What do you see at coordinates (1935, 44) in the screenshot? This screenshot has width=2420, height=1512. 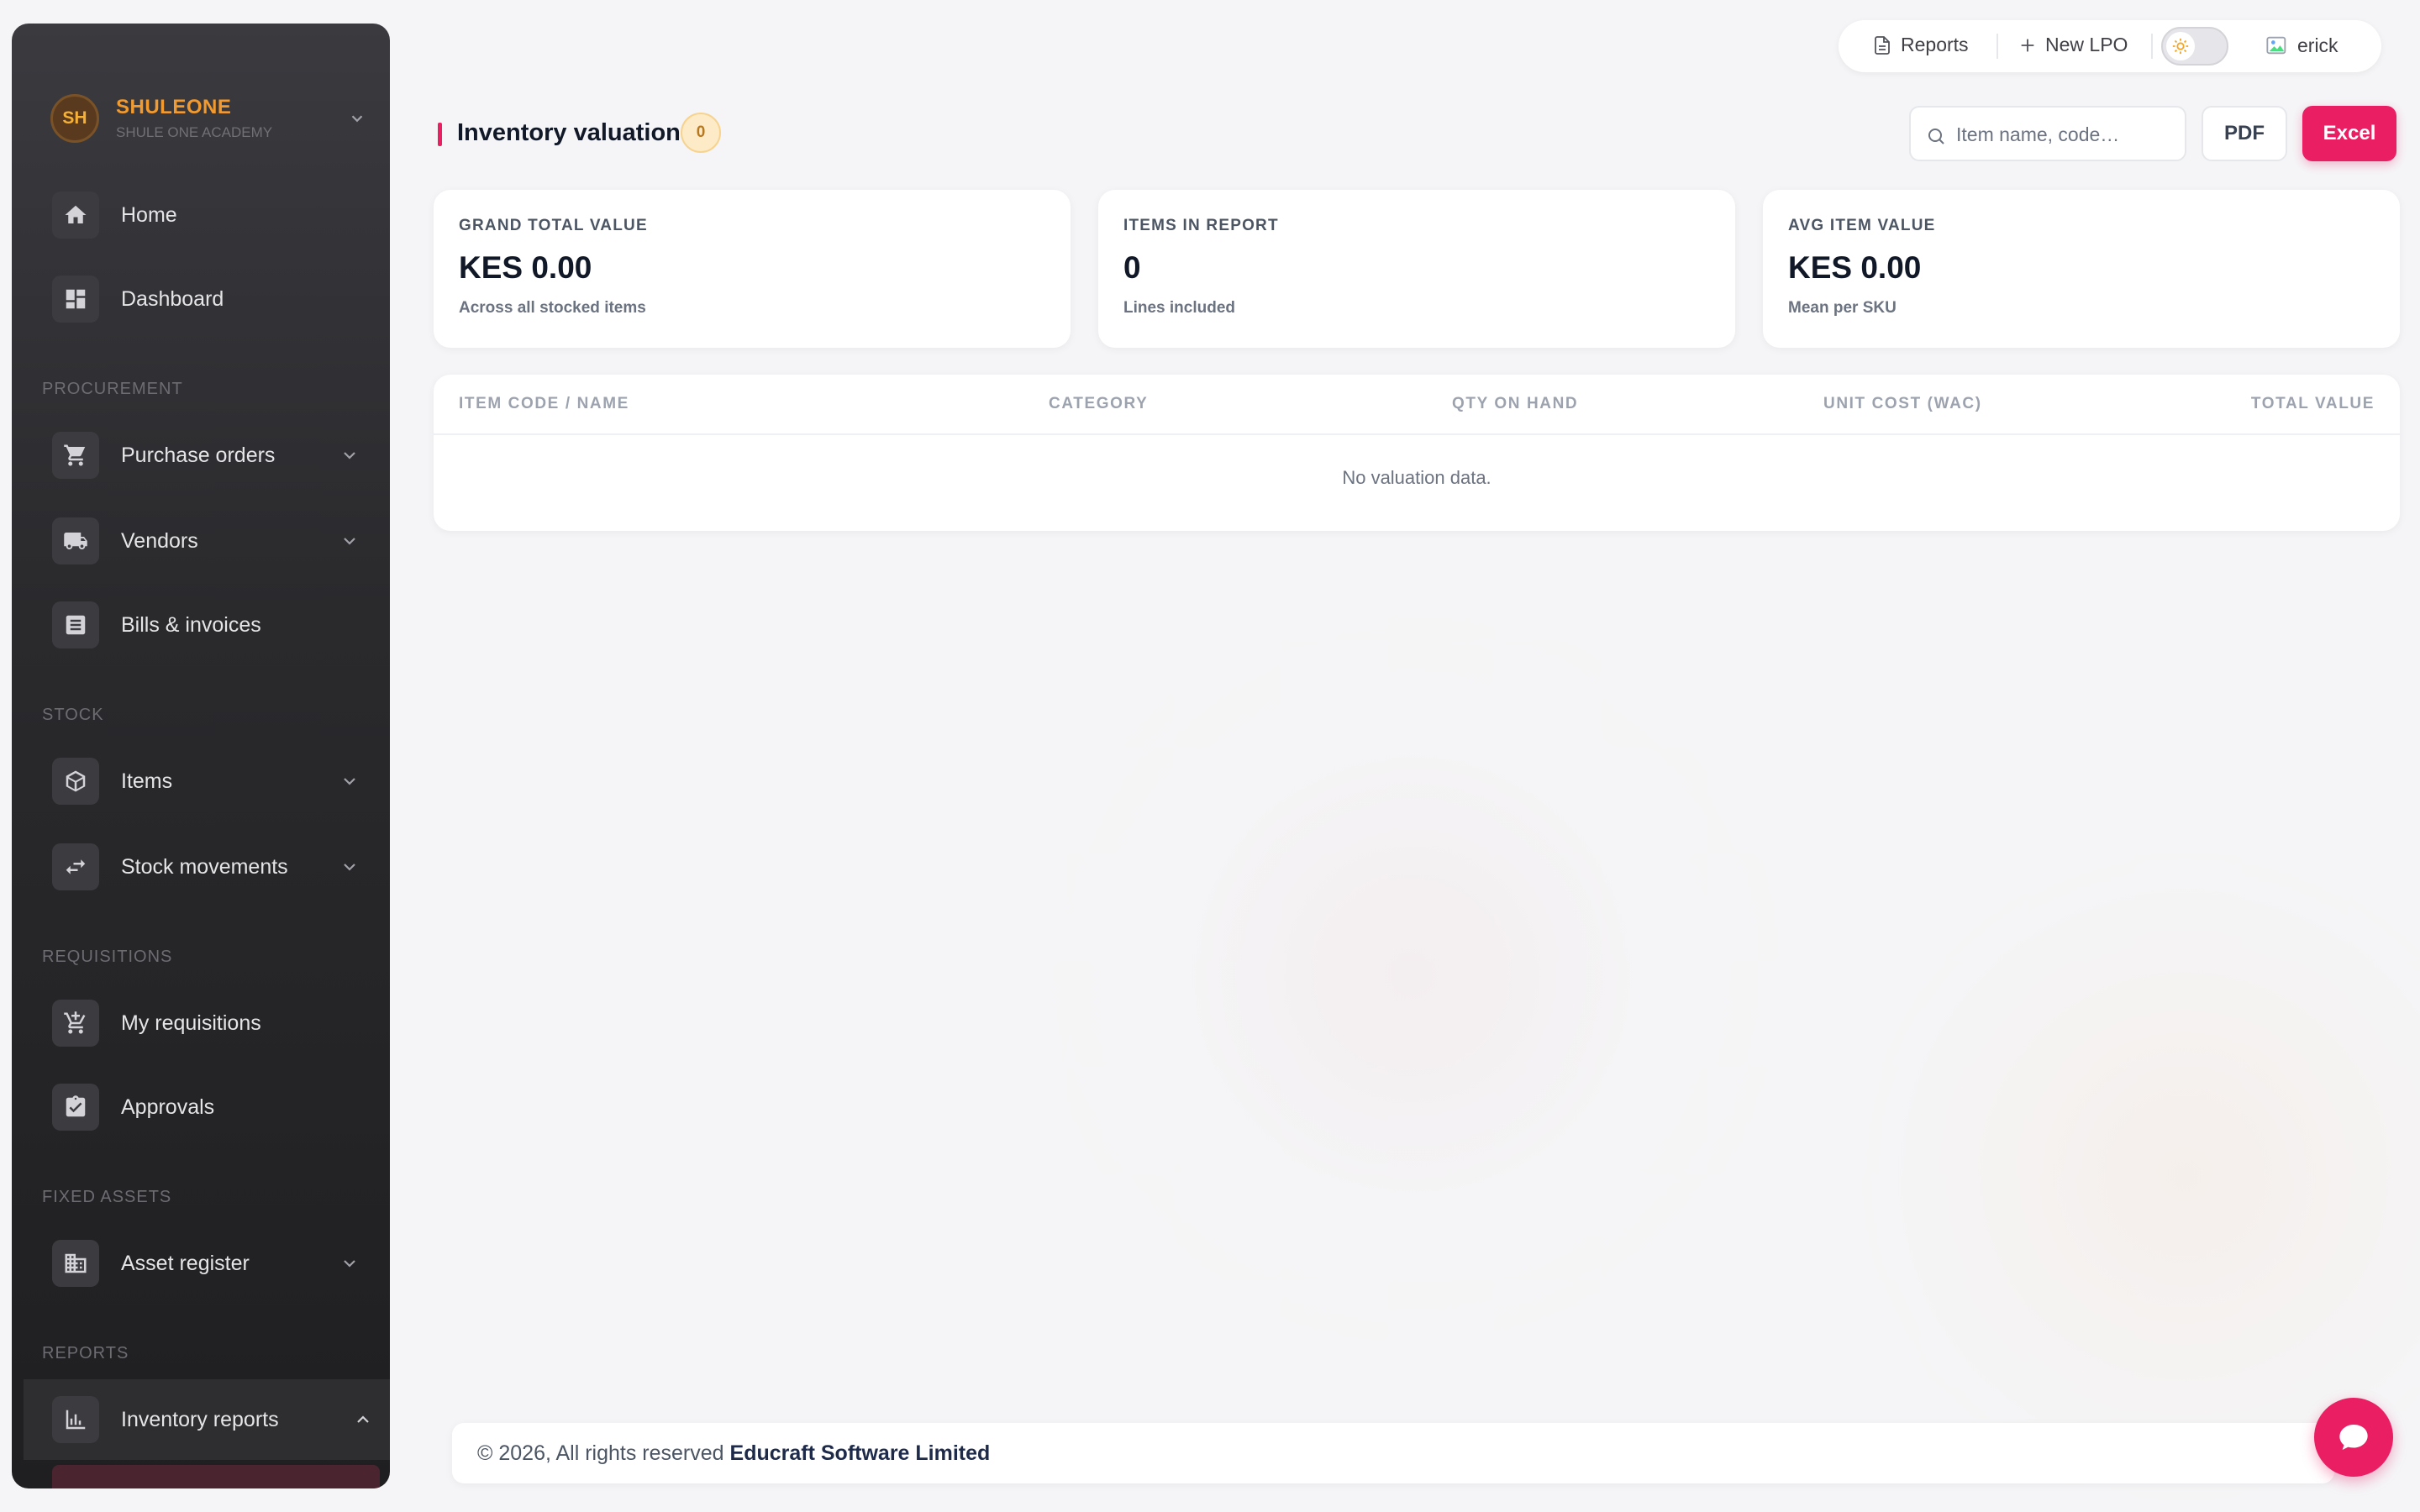 I see `reports-label: Reports` at bounding box center [1935, 44].